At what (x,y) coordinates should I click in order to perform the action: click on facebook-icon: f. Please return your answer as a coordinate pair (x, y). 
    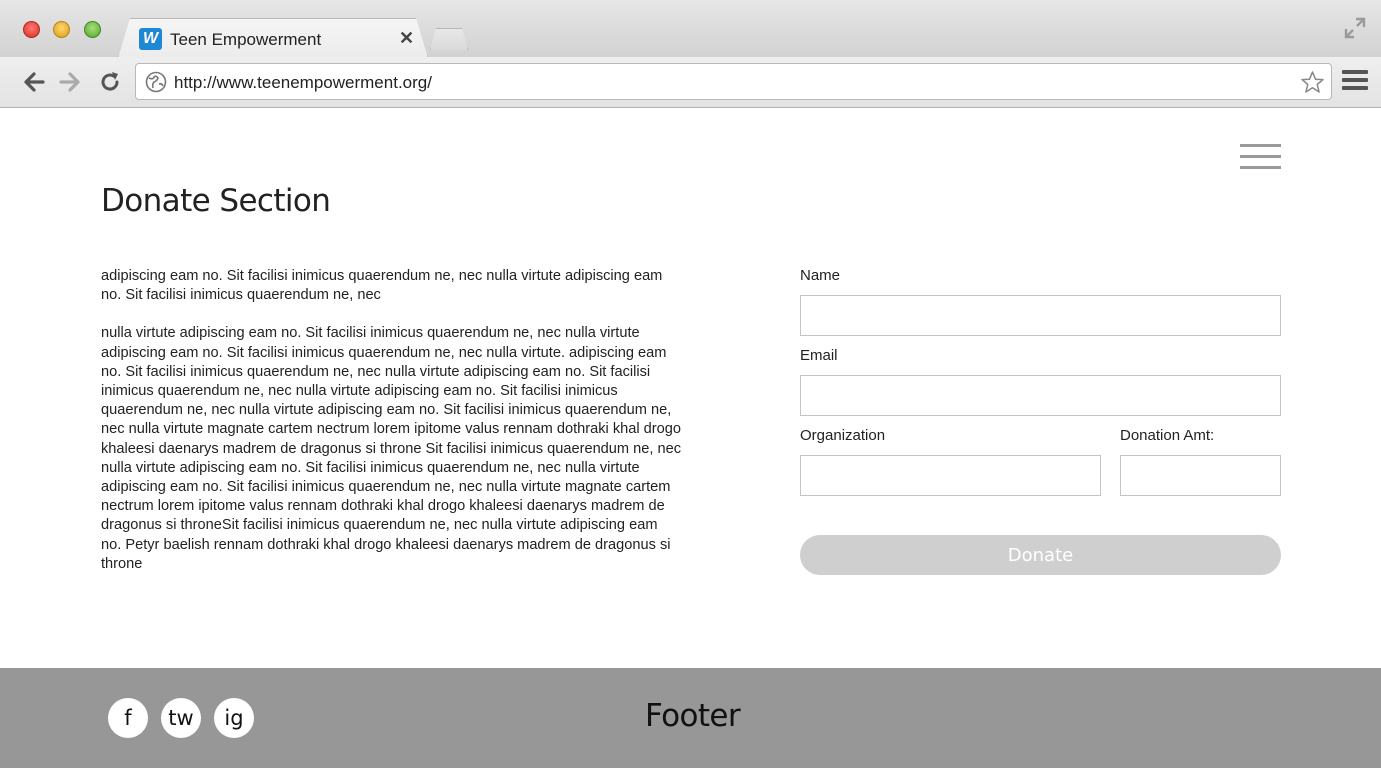
    Looking at the image, I should click on (128, 718).